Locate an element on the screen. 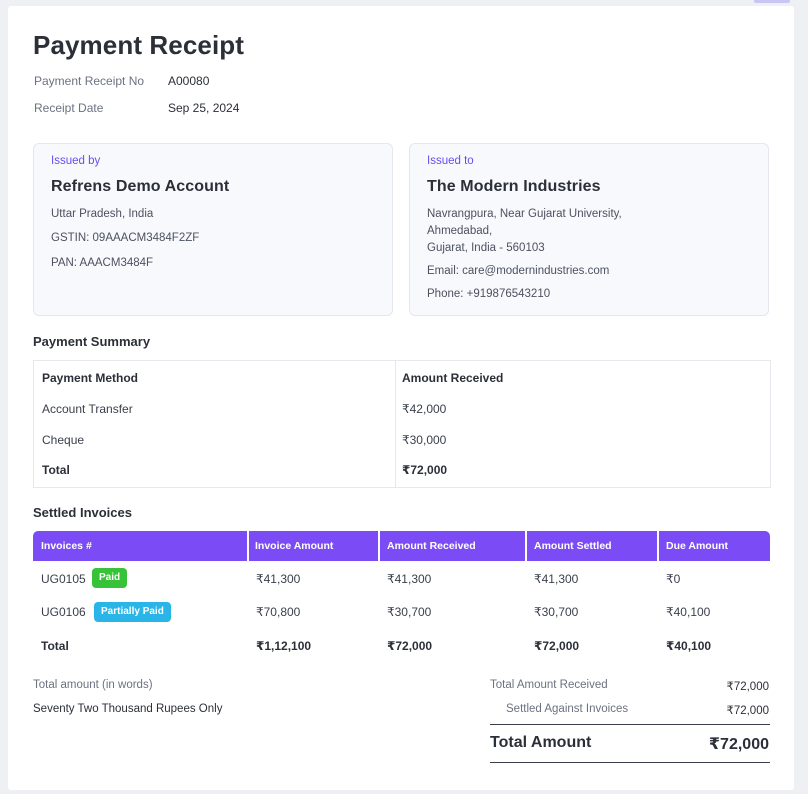 This screenshot has width=808, height=794. payment-method-cell: Cheque is located at coordinates (63, 440).